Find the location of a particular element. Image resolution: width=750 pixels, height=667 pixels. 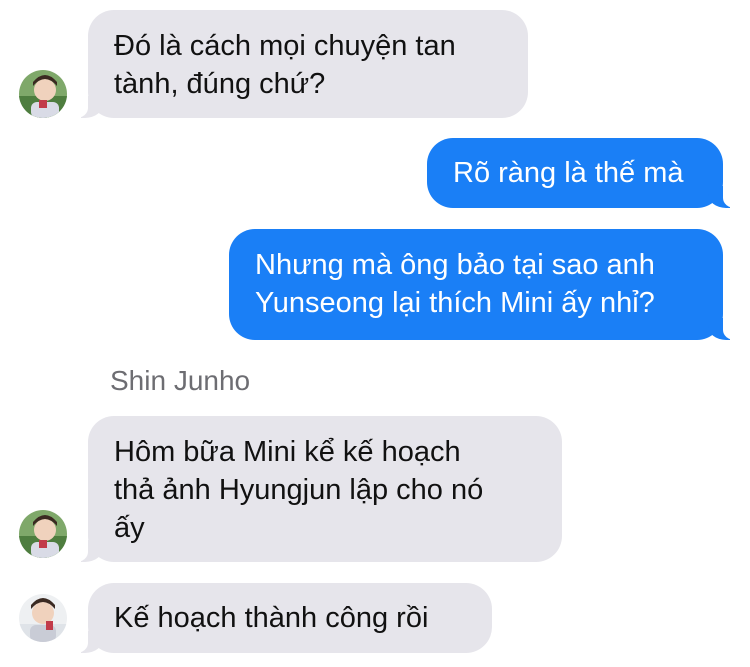

sender-name: Shin Junho is located at coordinates (180, 380).